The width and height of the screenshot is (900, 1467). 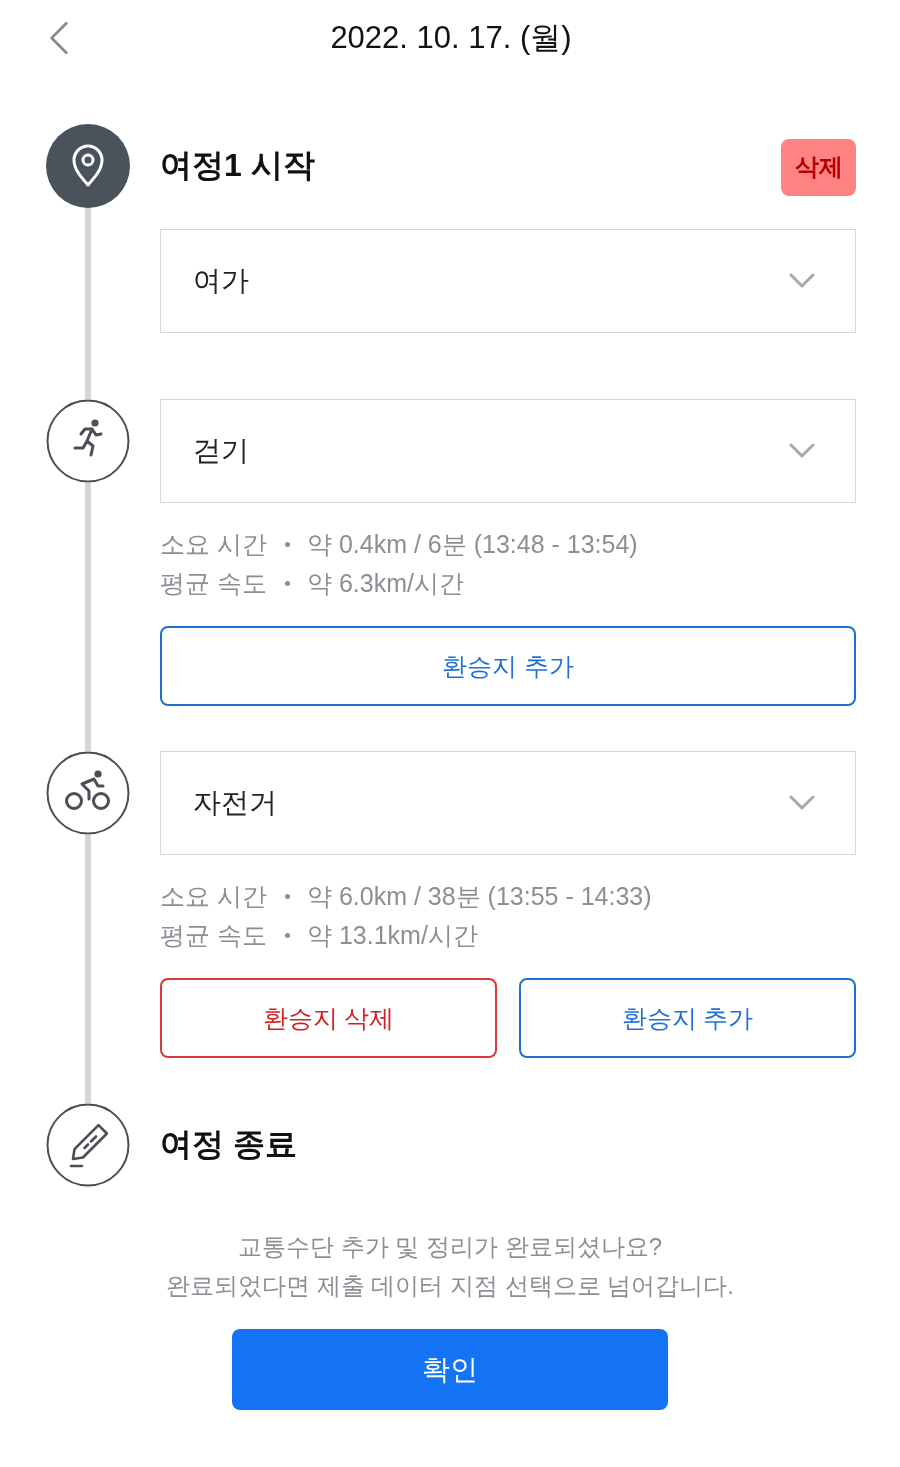 What do you see at coordinates (450, 1286) in the screenshot?
I see `notice-text: 완료되었다면 제출 데이터 지점 선택으로 넘어갑니다.` at bounding box center [450, 1286].